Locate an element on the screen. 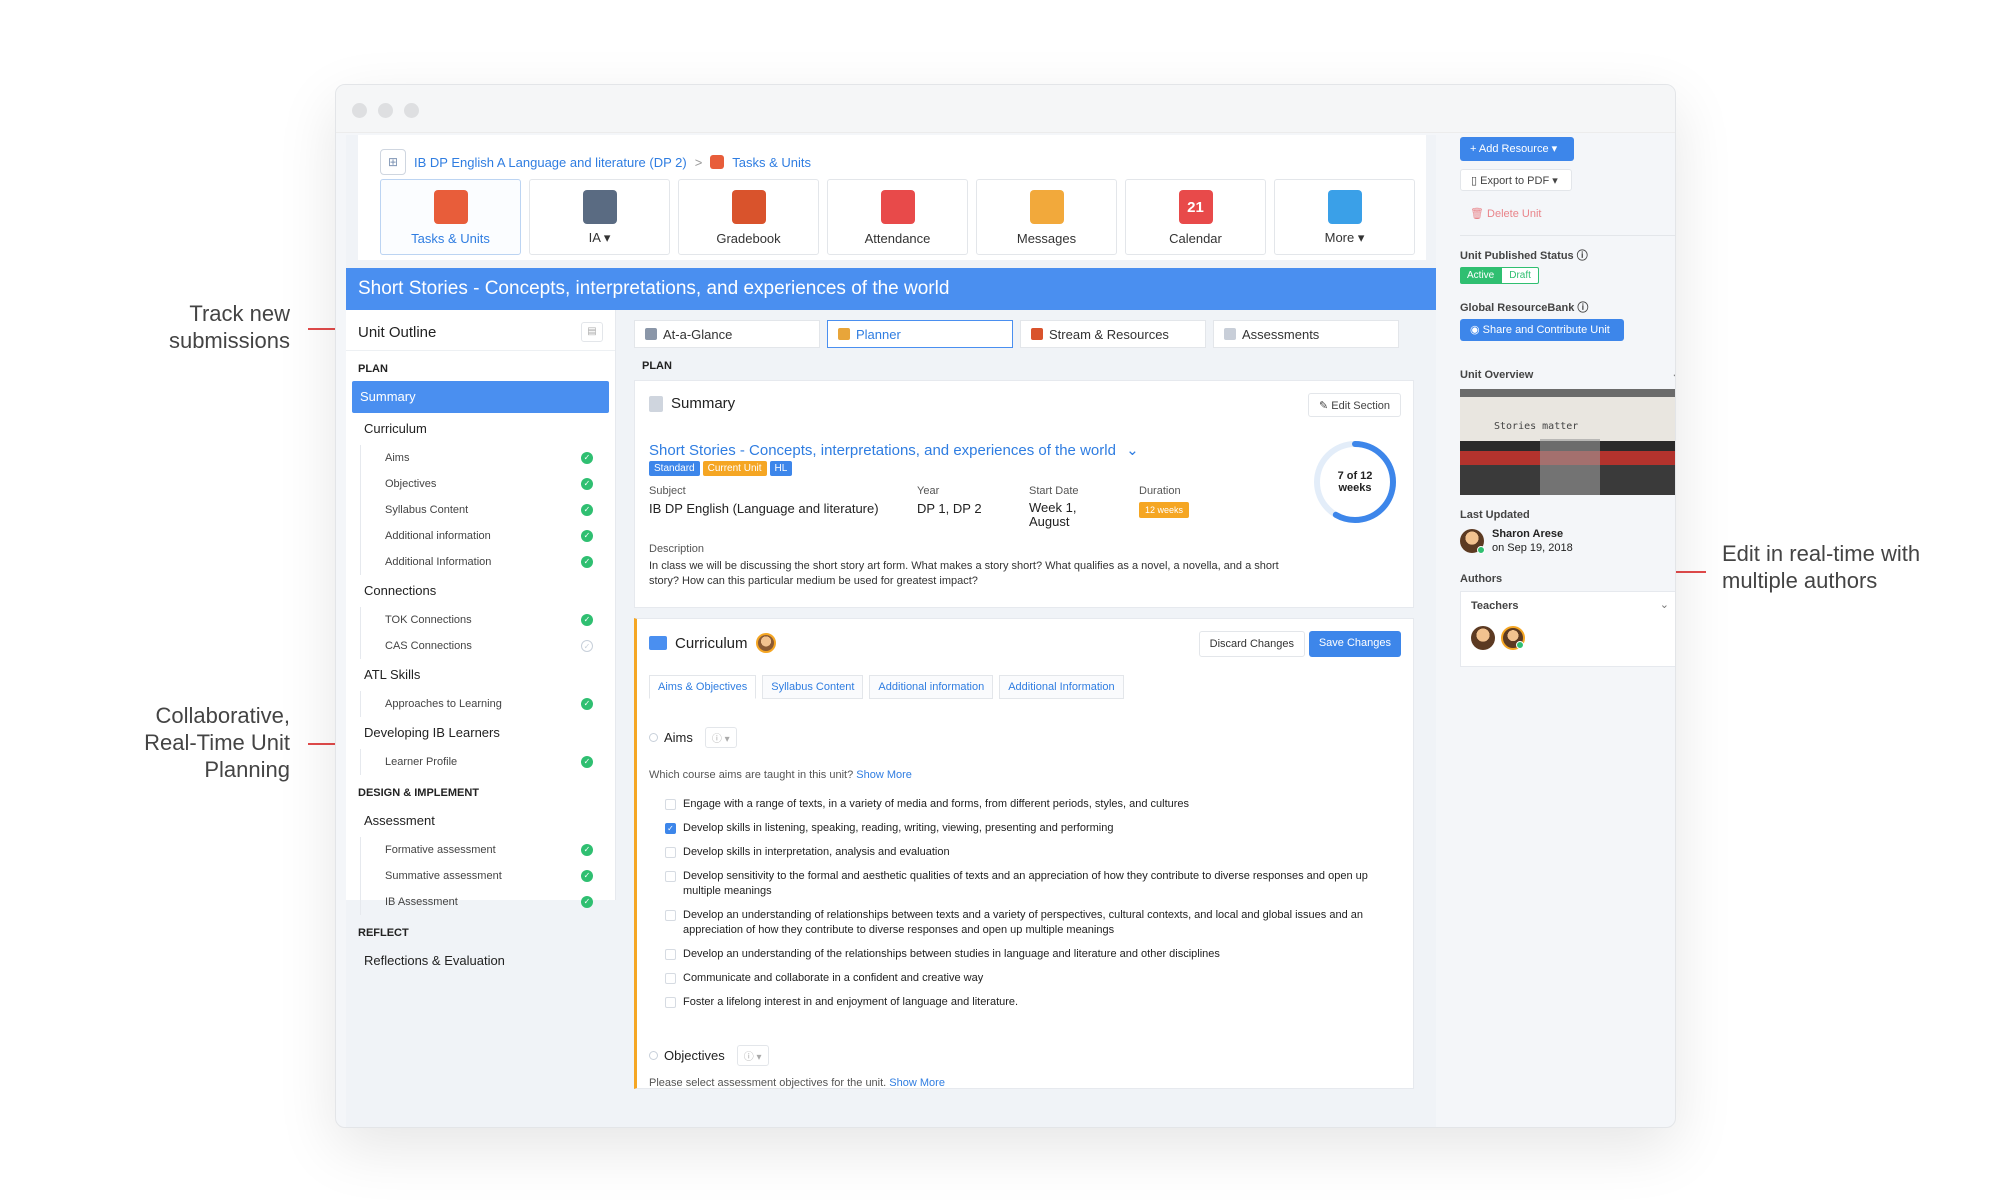 Image resolution: width=2000 pixels, height=1200 pixels. outline-item: Reflections & Evaluation is located at coordinates (480, 961).